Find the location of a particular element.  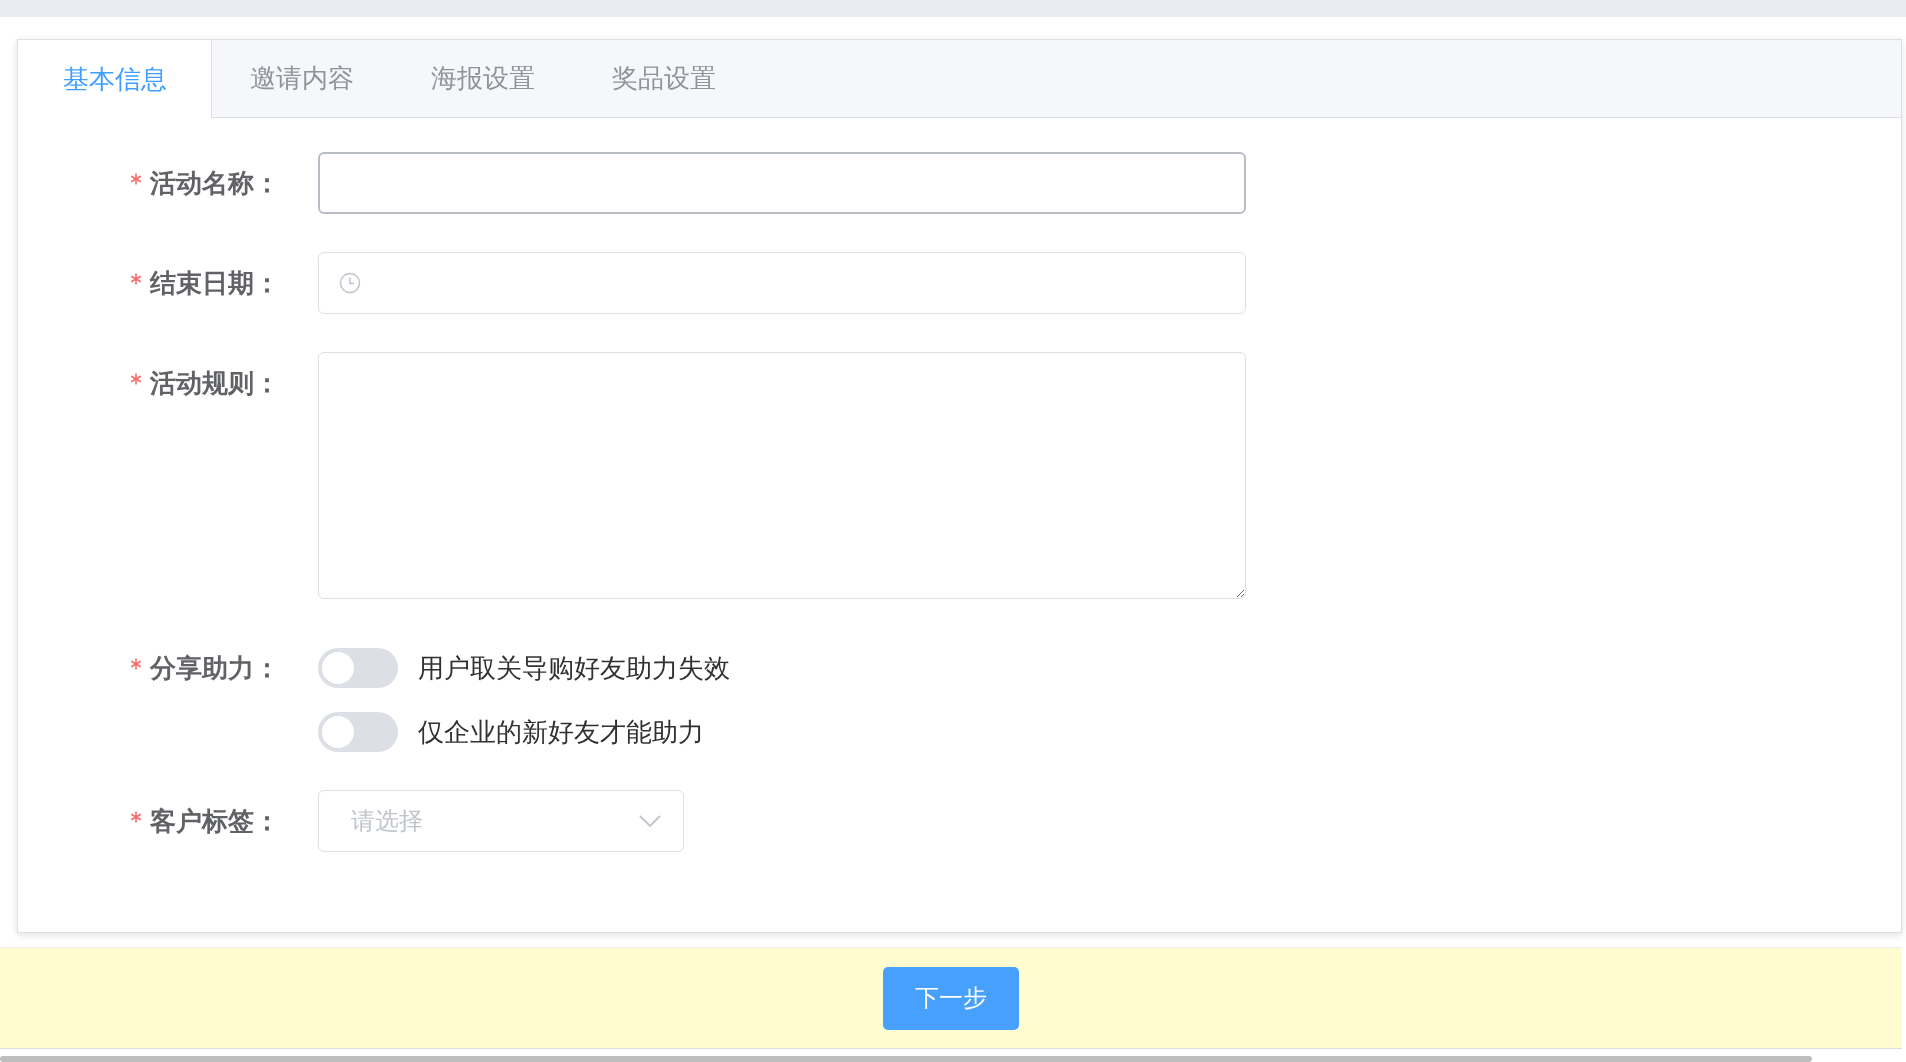

next-button: 下一步 is located at coordinates (951, 998).